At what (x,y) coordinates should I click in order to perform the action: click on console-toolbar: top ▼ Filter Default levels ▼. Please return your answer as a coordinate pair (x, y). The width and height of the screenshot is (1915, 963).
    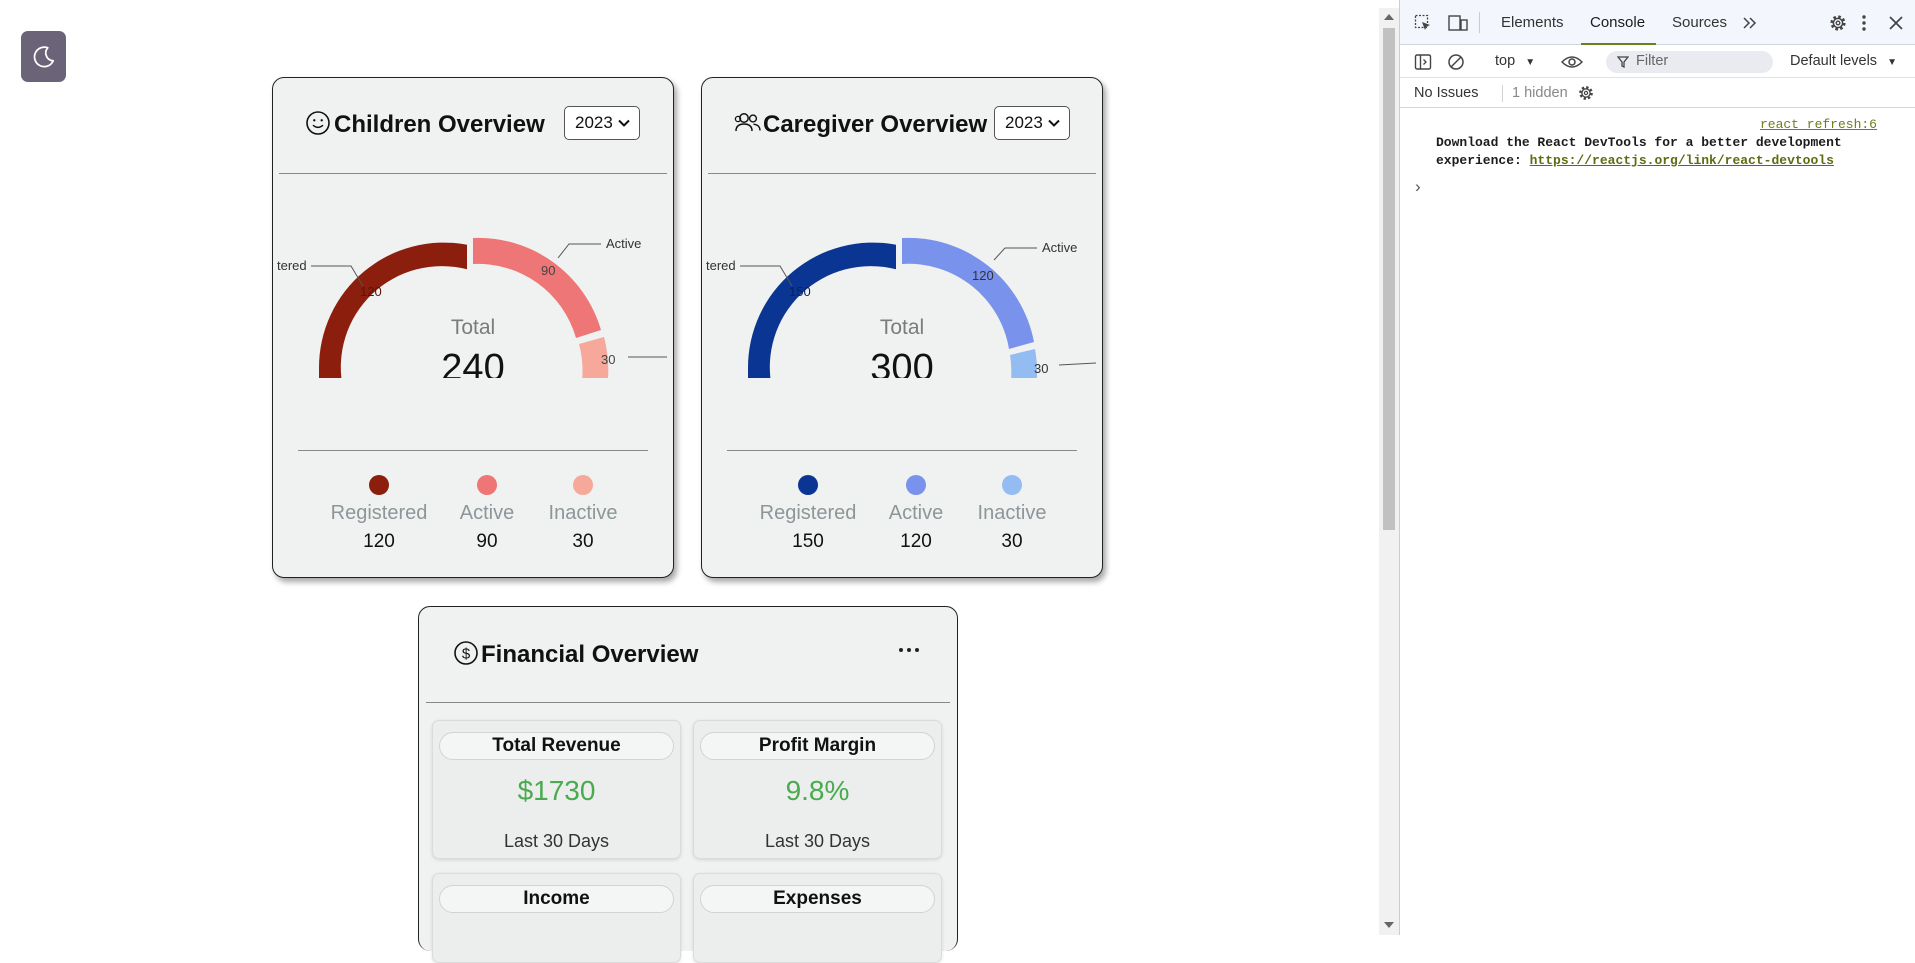
    Looking at the image, I should click on (1657, 61).